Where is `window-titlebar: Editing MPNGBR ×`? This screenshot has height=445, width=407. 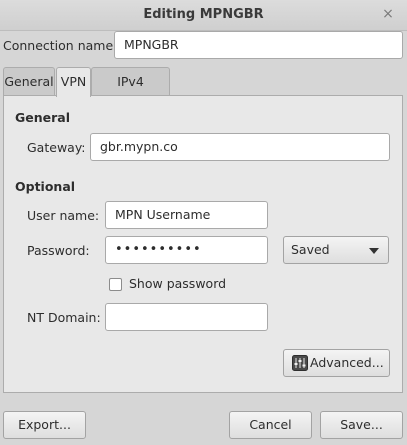 window-titlebar: Editing MPNGBR × is located at coordinates (203, 15).